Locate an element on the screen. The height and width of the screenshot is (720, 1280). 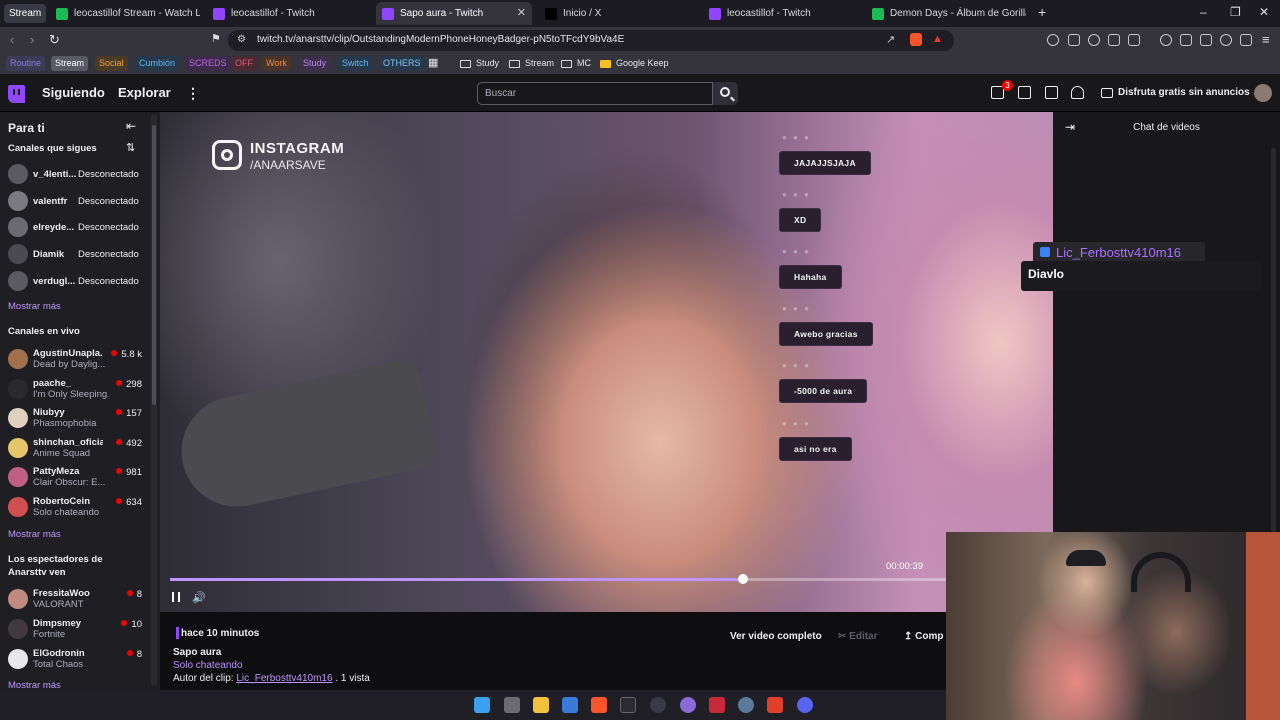
chat-scrollbar is located at coordinates (1273, 340).